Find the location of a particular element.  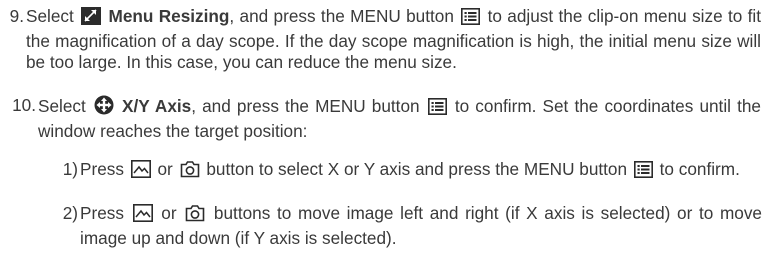

step-number: 10. is located at coordinates (24, 105).